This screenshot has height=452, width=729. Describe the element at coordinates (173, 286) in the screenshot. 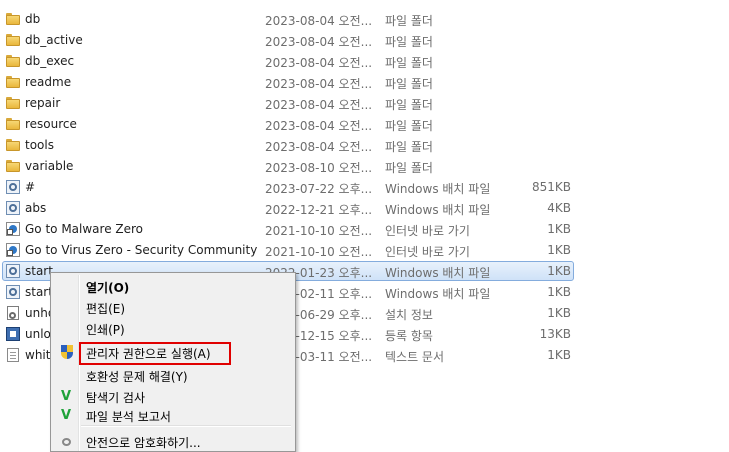

I see `menu-item-open: 열기(O)` at that location.